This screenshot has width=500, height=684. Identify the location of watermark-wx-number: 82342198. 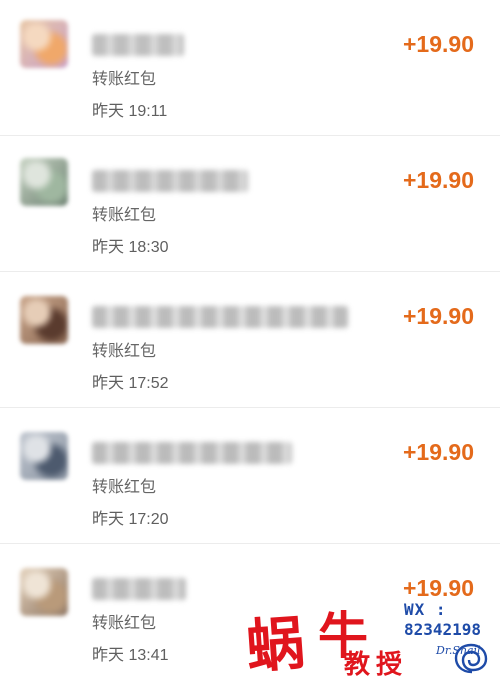
(443, 629).